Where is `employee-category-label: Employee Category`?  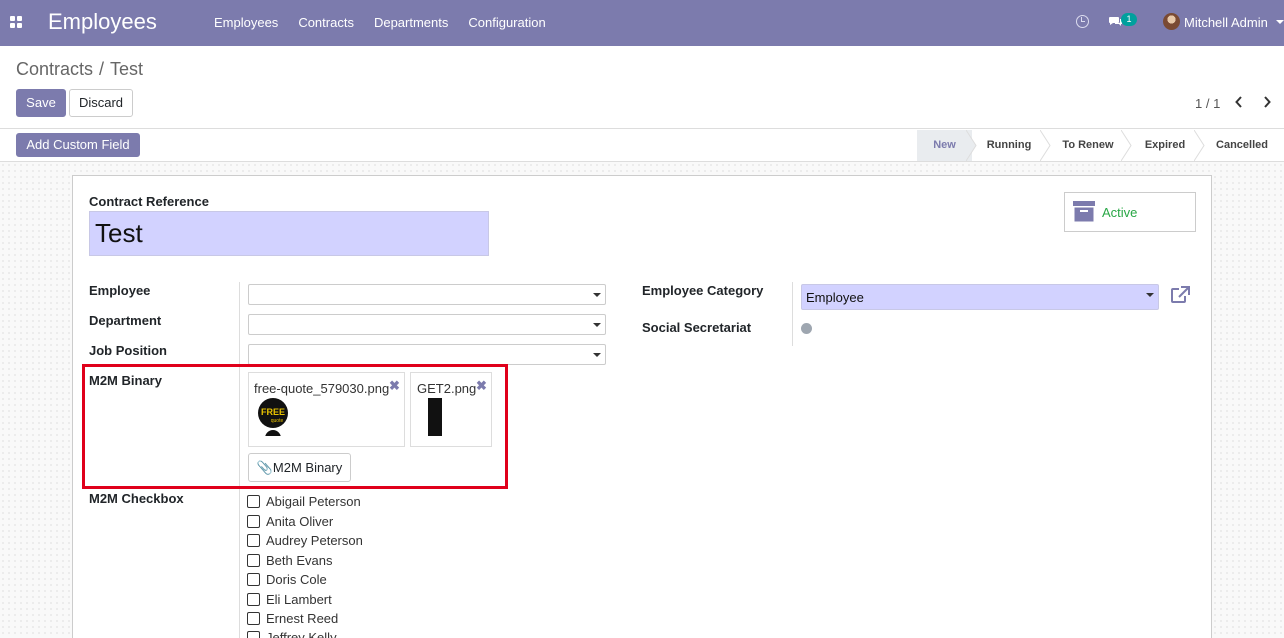
employee-category-label: Employee Category is located at coordinates (703, 290).